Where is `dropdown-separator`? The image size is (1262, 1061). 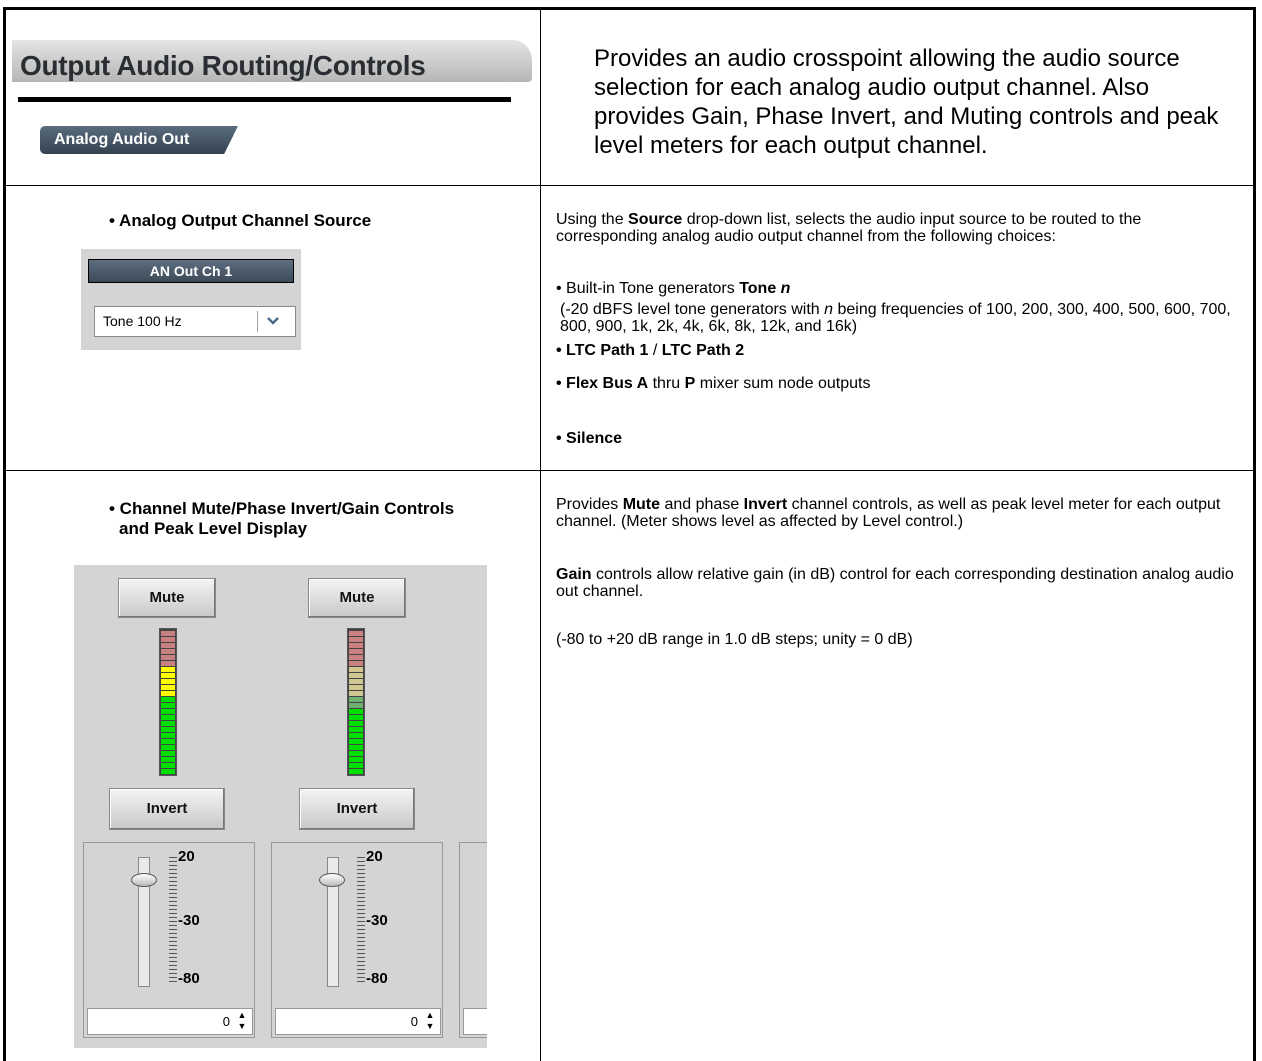
dropdown-separator is located at coordinates (257, 321).